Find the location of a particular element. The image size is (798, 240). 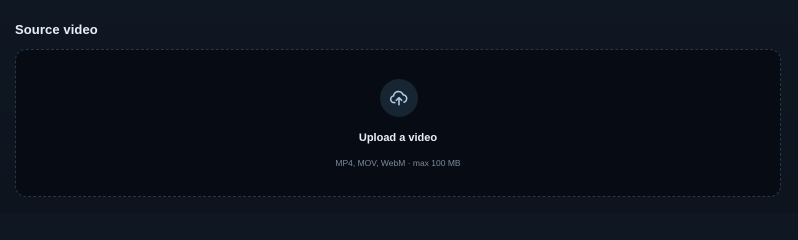

cloud-upload-icon is located at coordinates (398, 98).